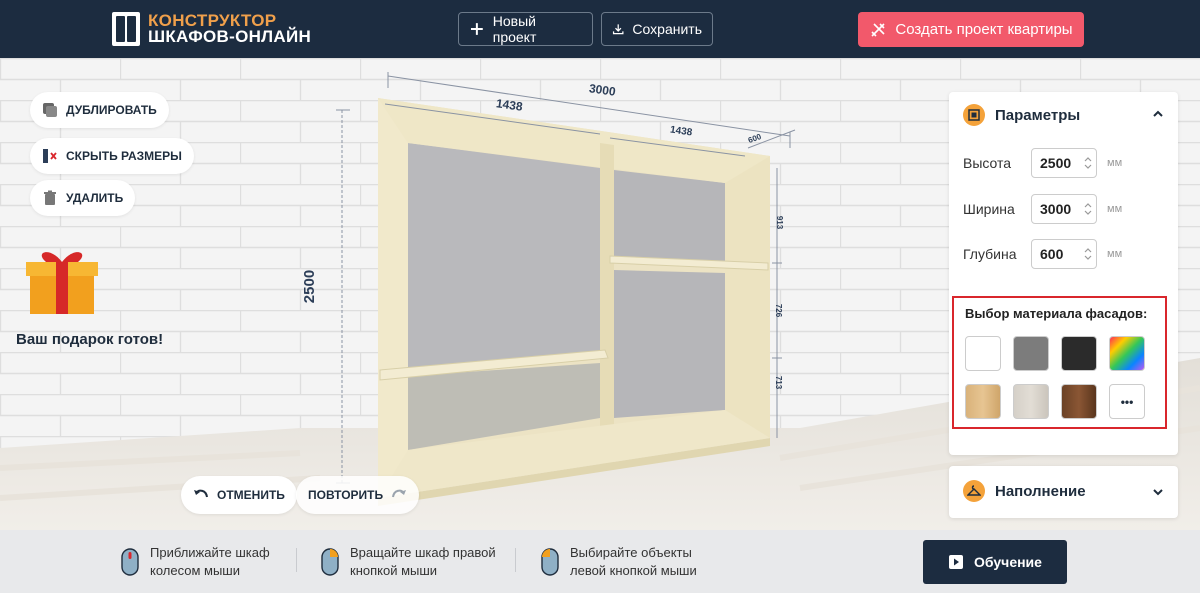 This screenshot has width=1200, height=593. What do you see at coordinates (989, 209) in the screenshot?
I see `width-label: Ширина` at bounding box center [989, 209].